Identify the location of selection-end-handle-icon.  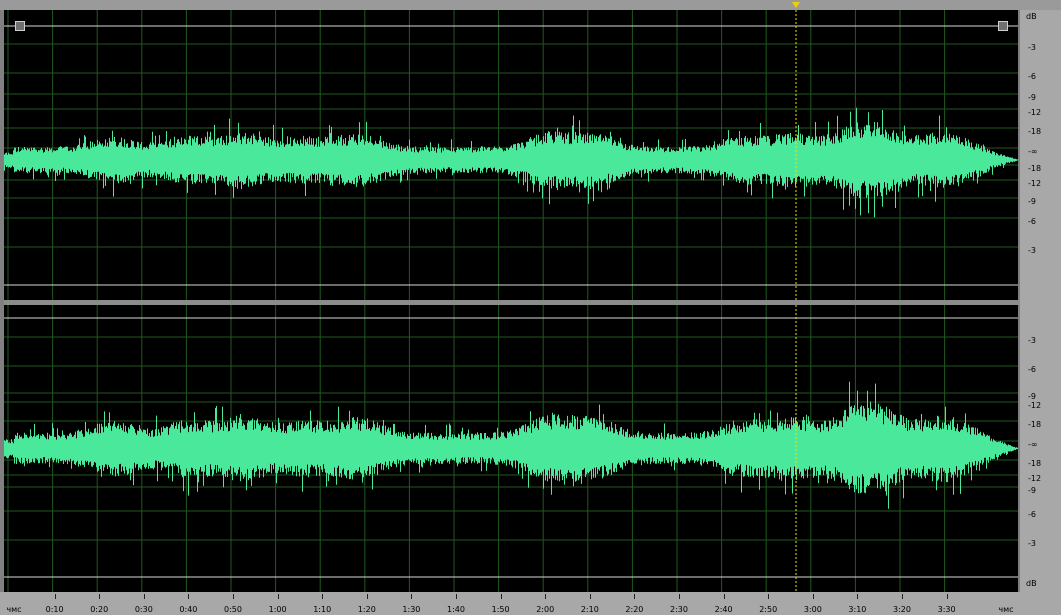
(1003, 26).